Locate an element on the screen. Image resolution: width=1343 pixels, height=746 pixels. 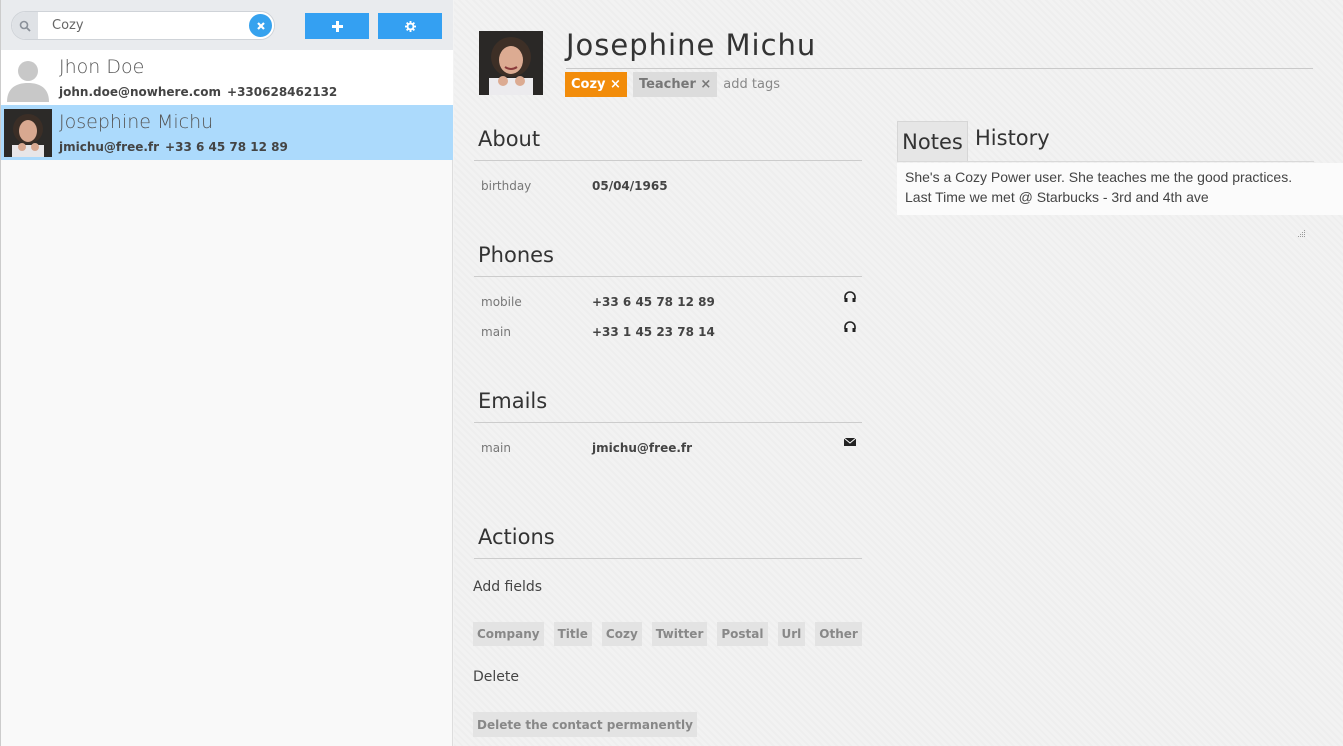
email-main-value: jmichu@free.fr is located at coordinates (642, 448).